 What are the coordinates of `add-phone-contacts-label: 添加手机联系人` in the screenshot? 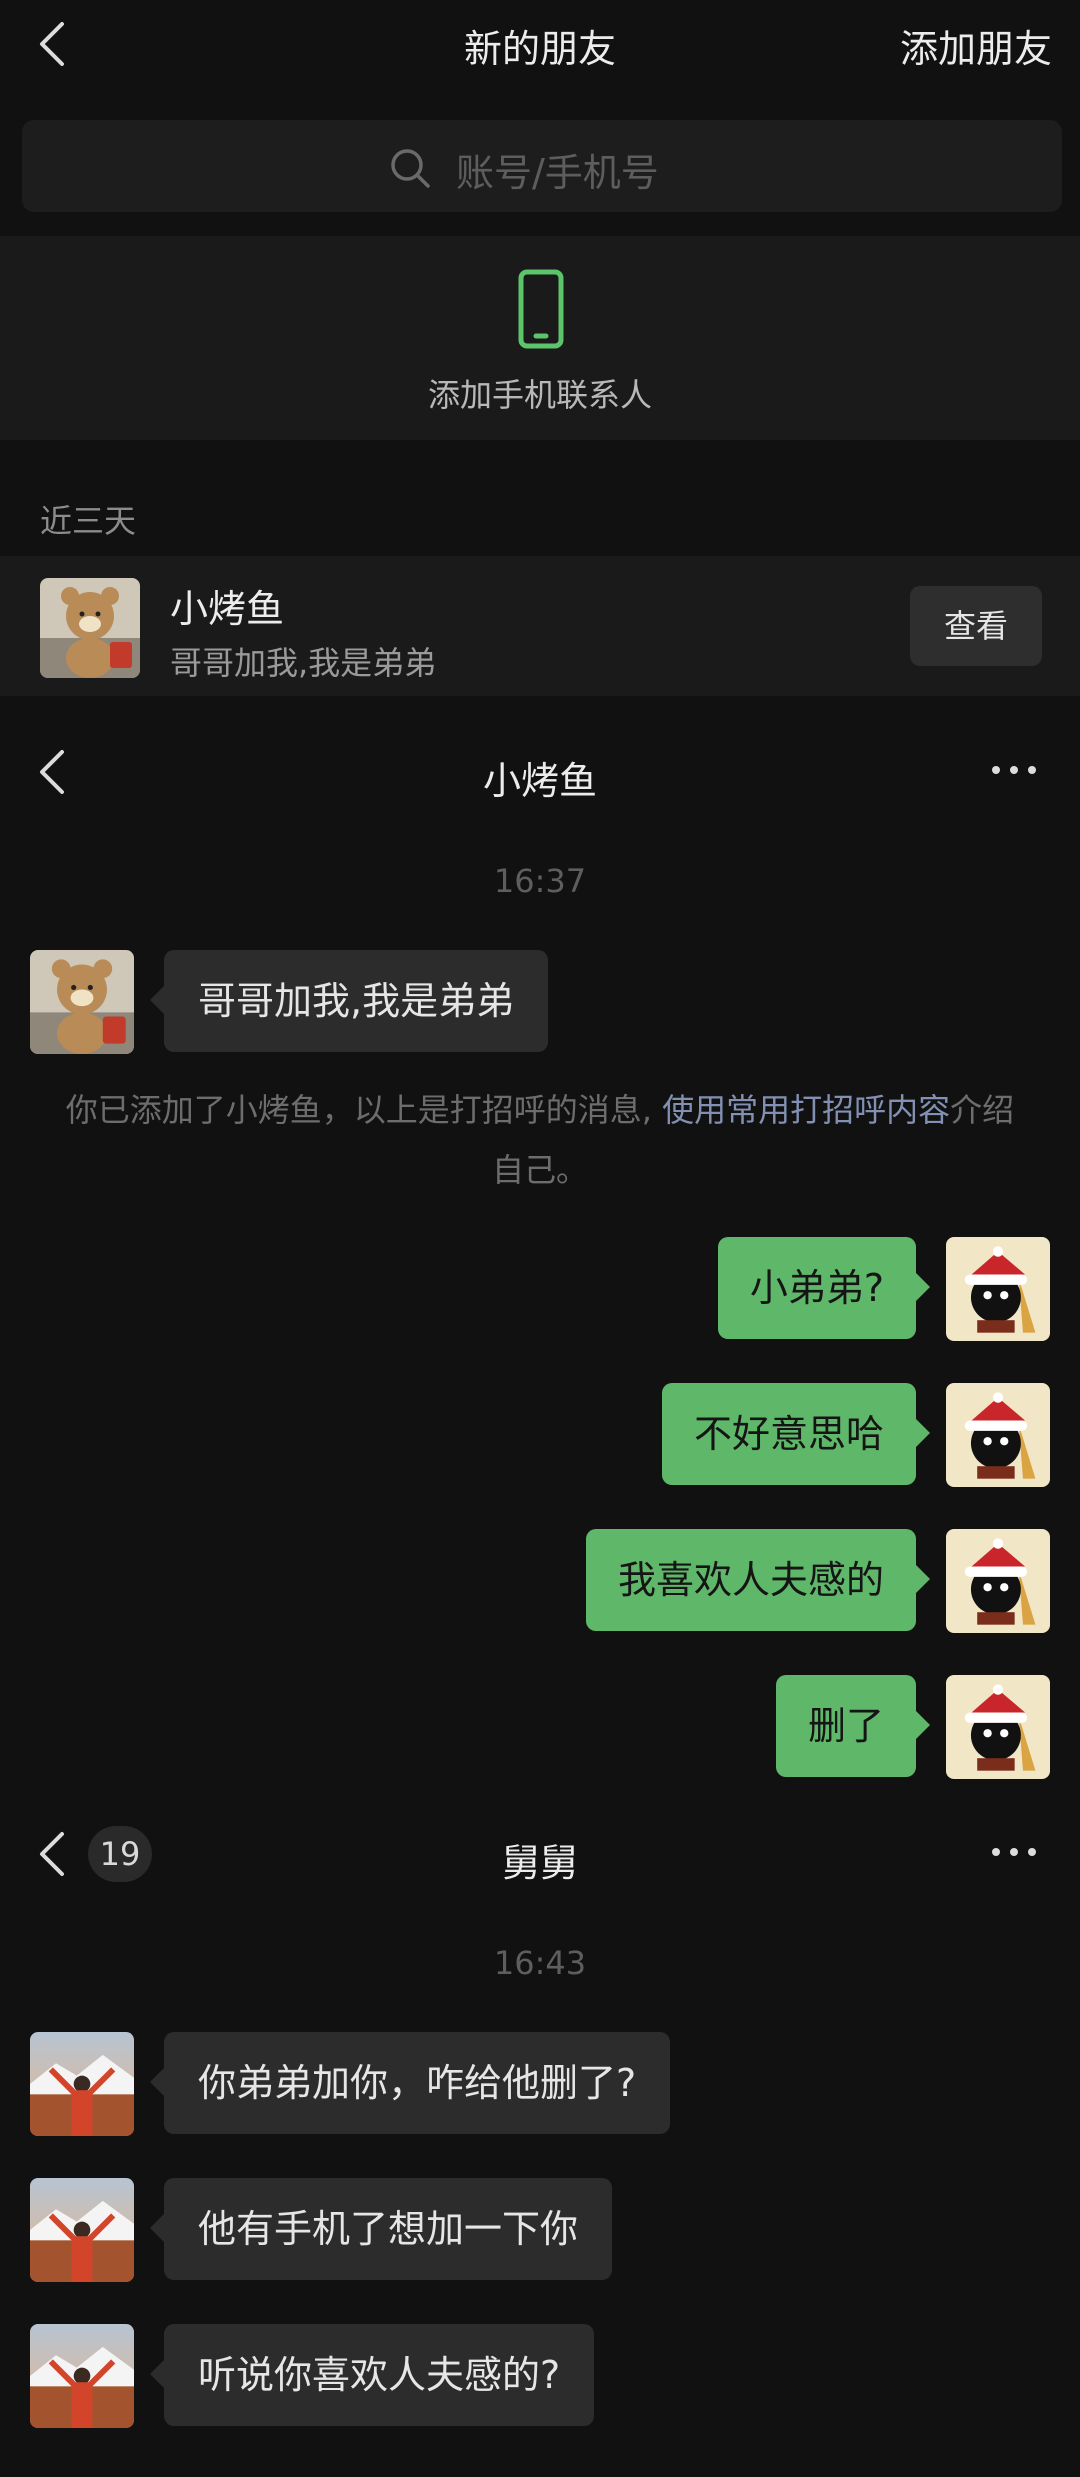 It's located at (539, 395).